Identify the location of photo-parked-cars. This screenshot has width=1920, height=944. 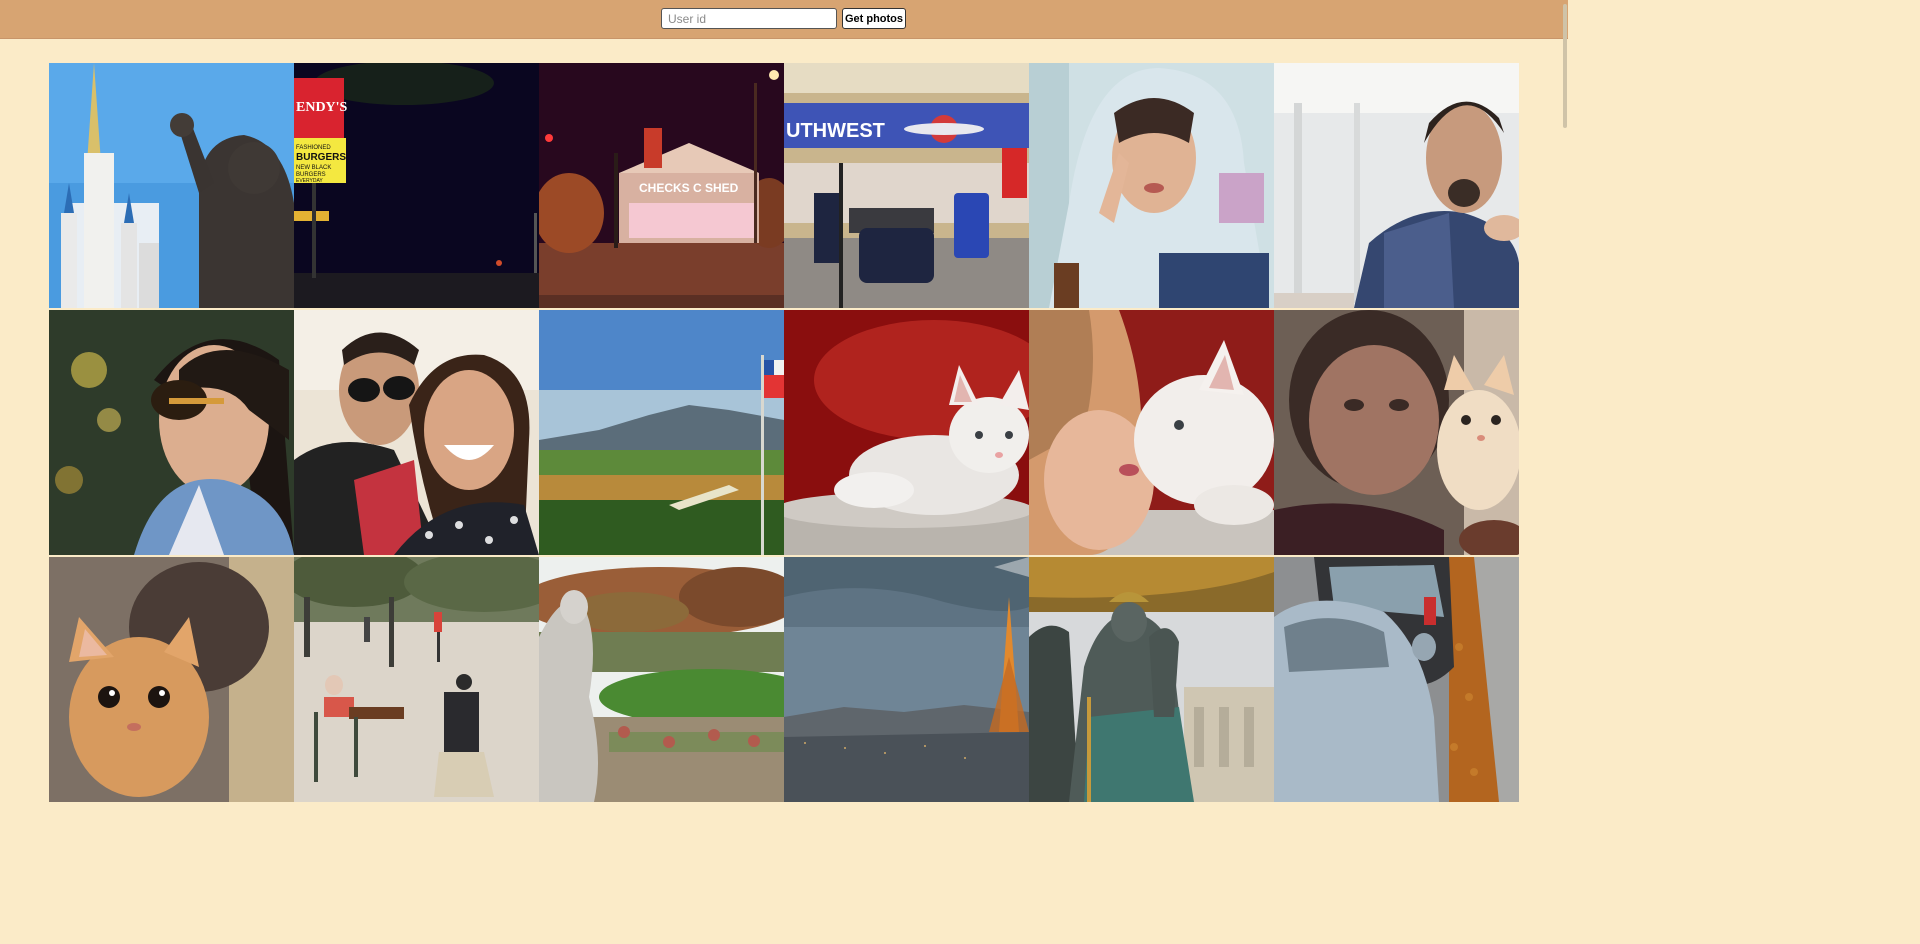
(1396, 679).